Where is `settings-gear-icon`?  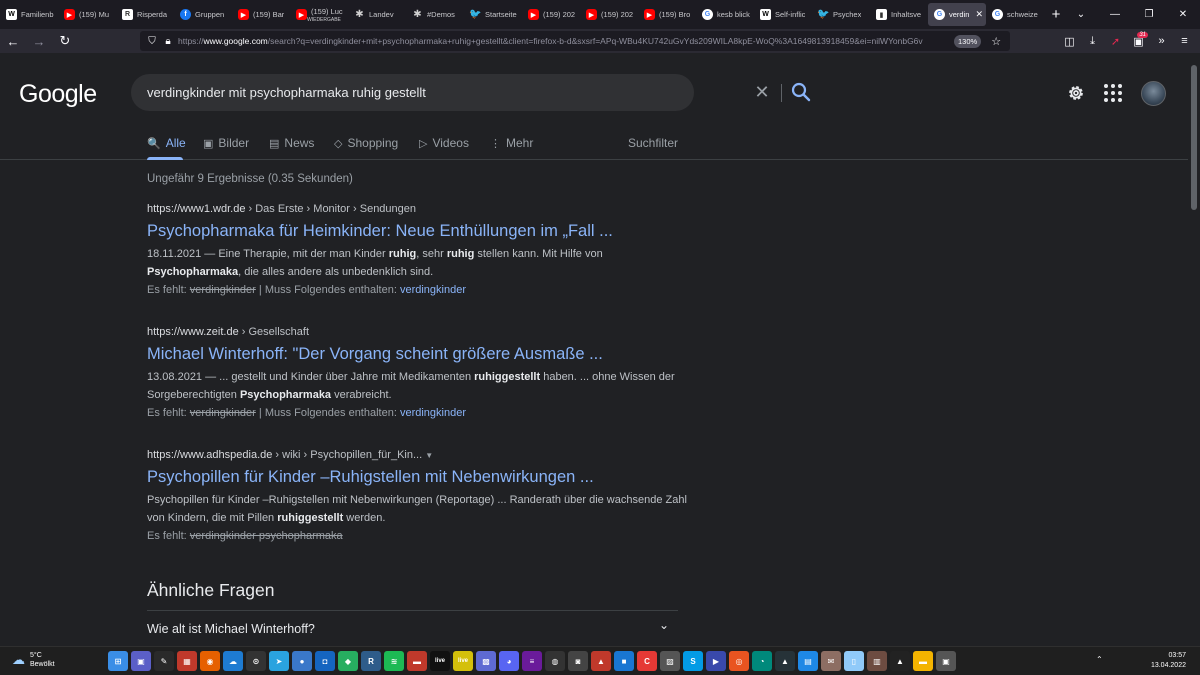
settings-gear-icon is located at coordinates (1076, 93).